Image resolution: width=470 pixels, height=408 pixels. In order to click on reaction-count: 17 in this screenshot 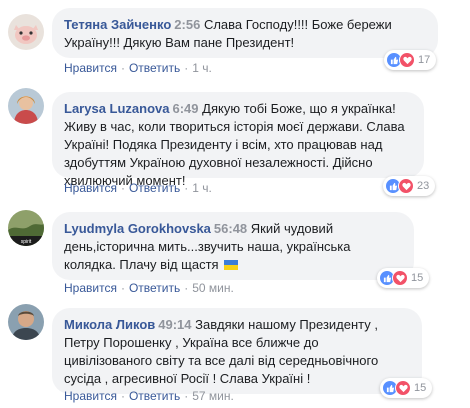, I will do `click(424, 60)`.